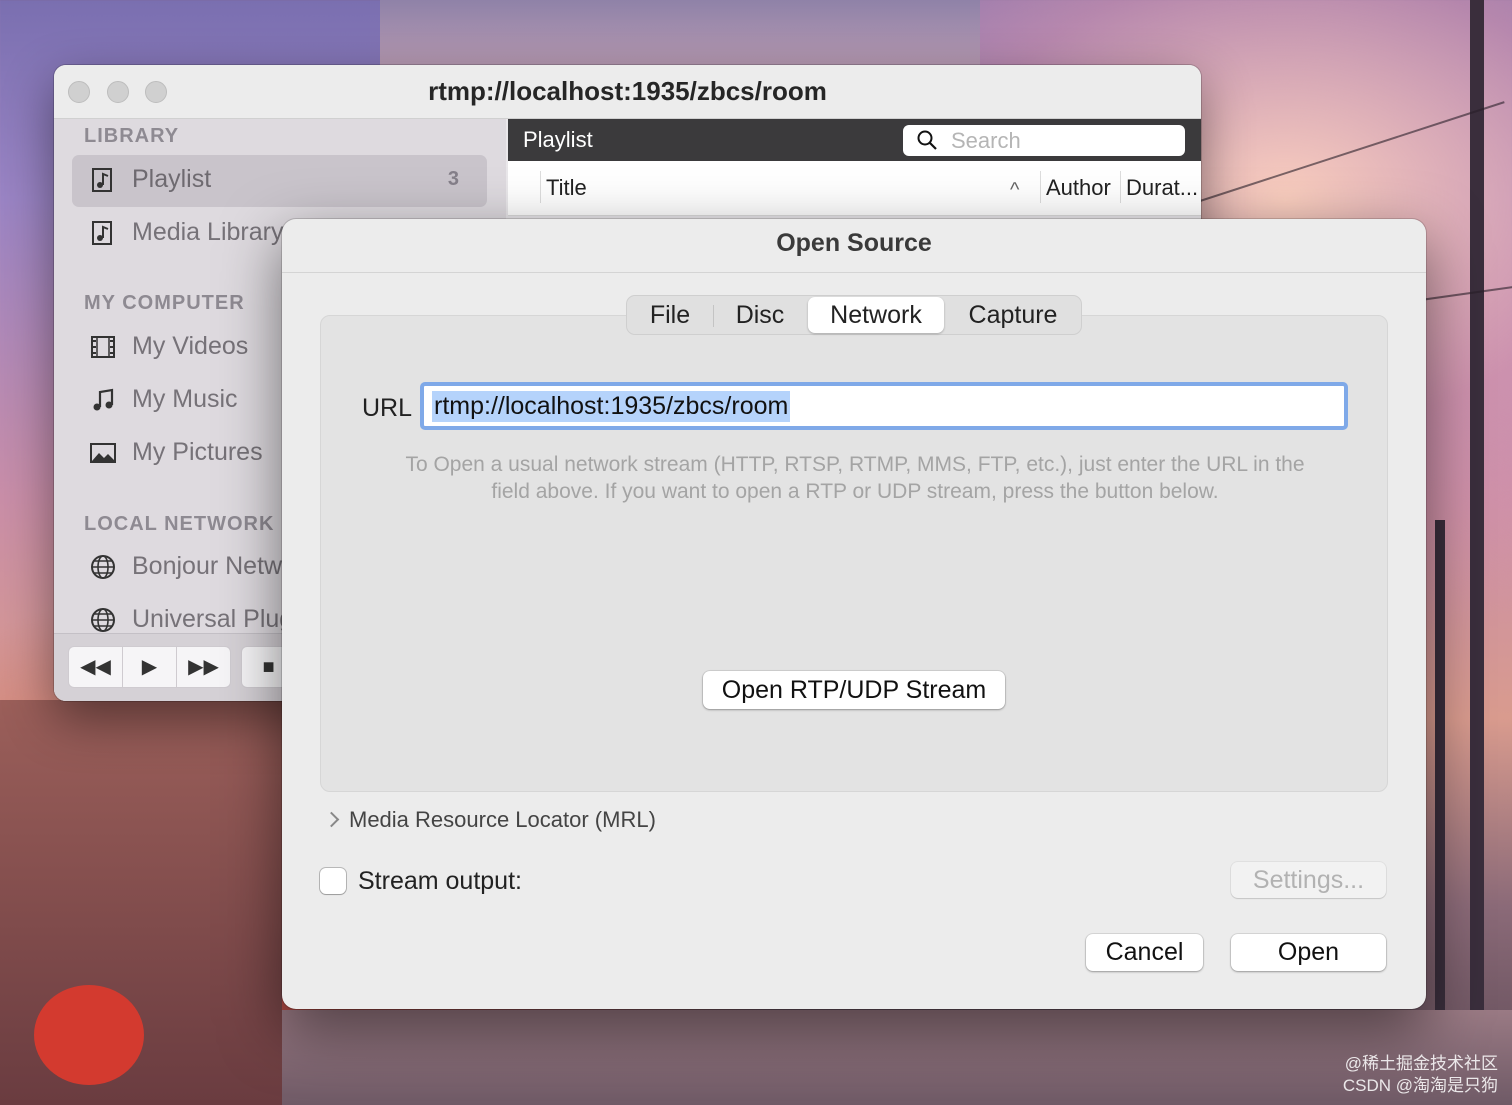 The image size is (1512, 1105). Describe the element at coordinates (197, 452) in the screenshot. I see `sidebar-item-label: My Pictures` at that location.